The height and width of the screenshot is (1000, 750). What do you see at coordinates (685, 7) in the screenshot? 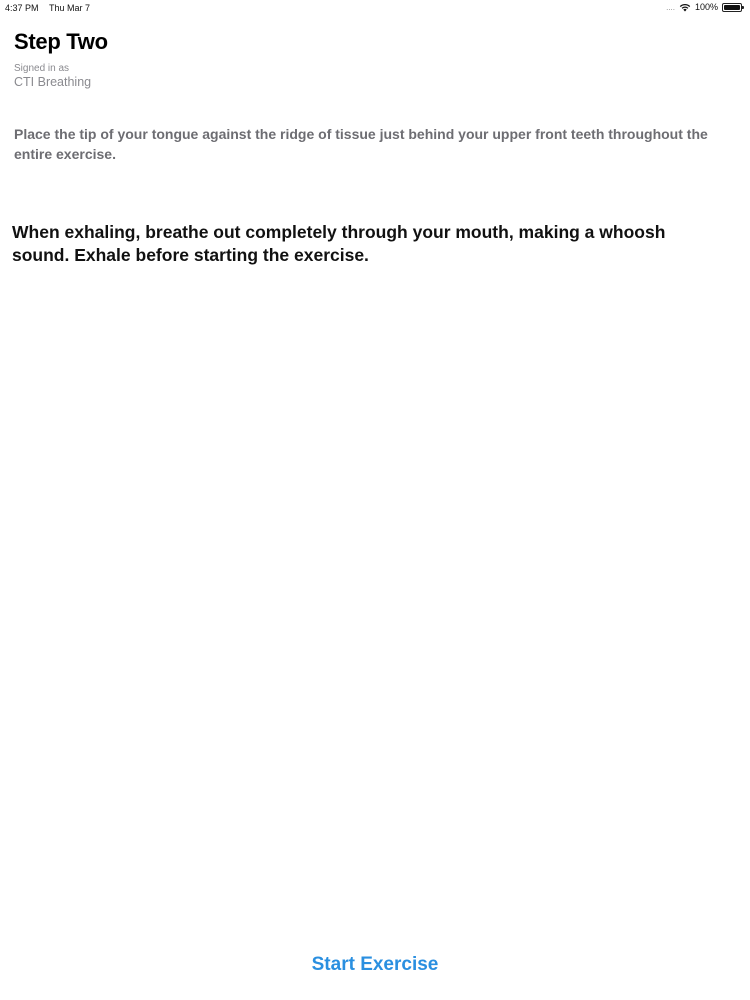
I see `wifi-icon` at bounding box center [685, 7].